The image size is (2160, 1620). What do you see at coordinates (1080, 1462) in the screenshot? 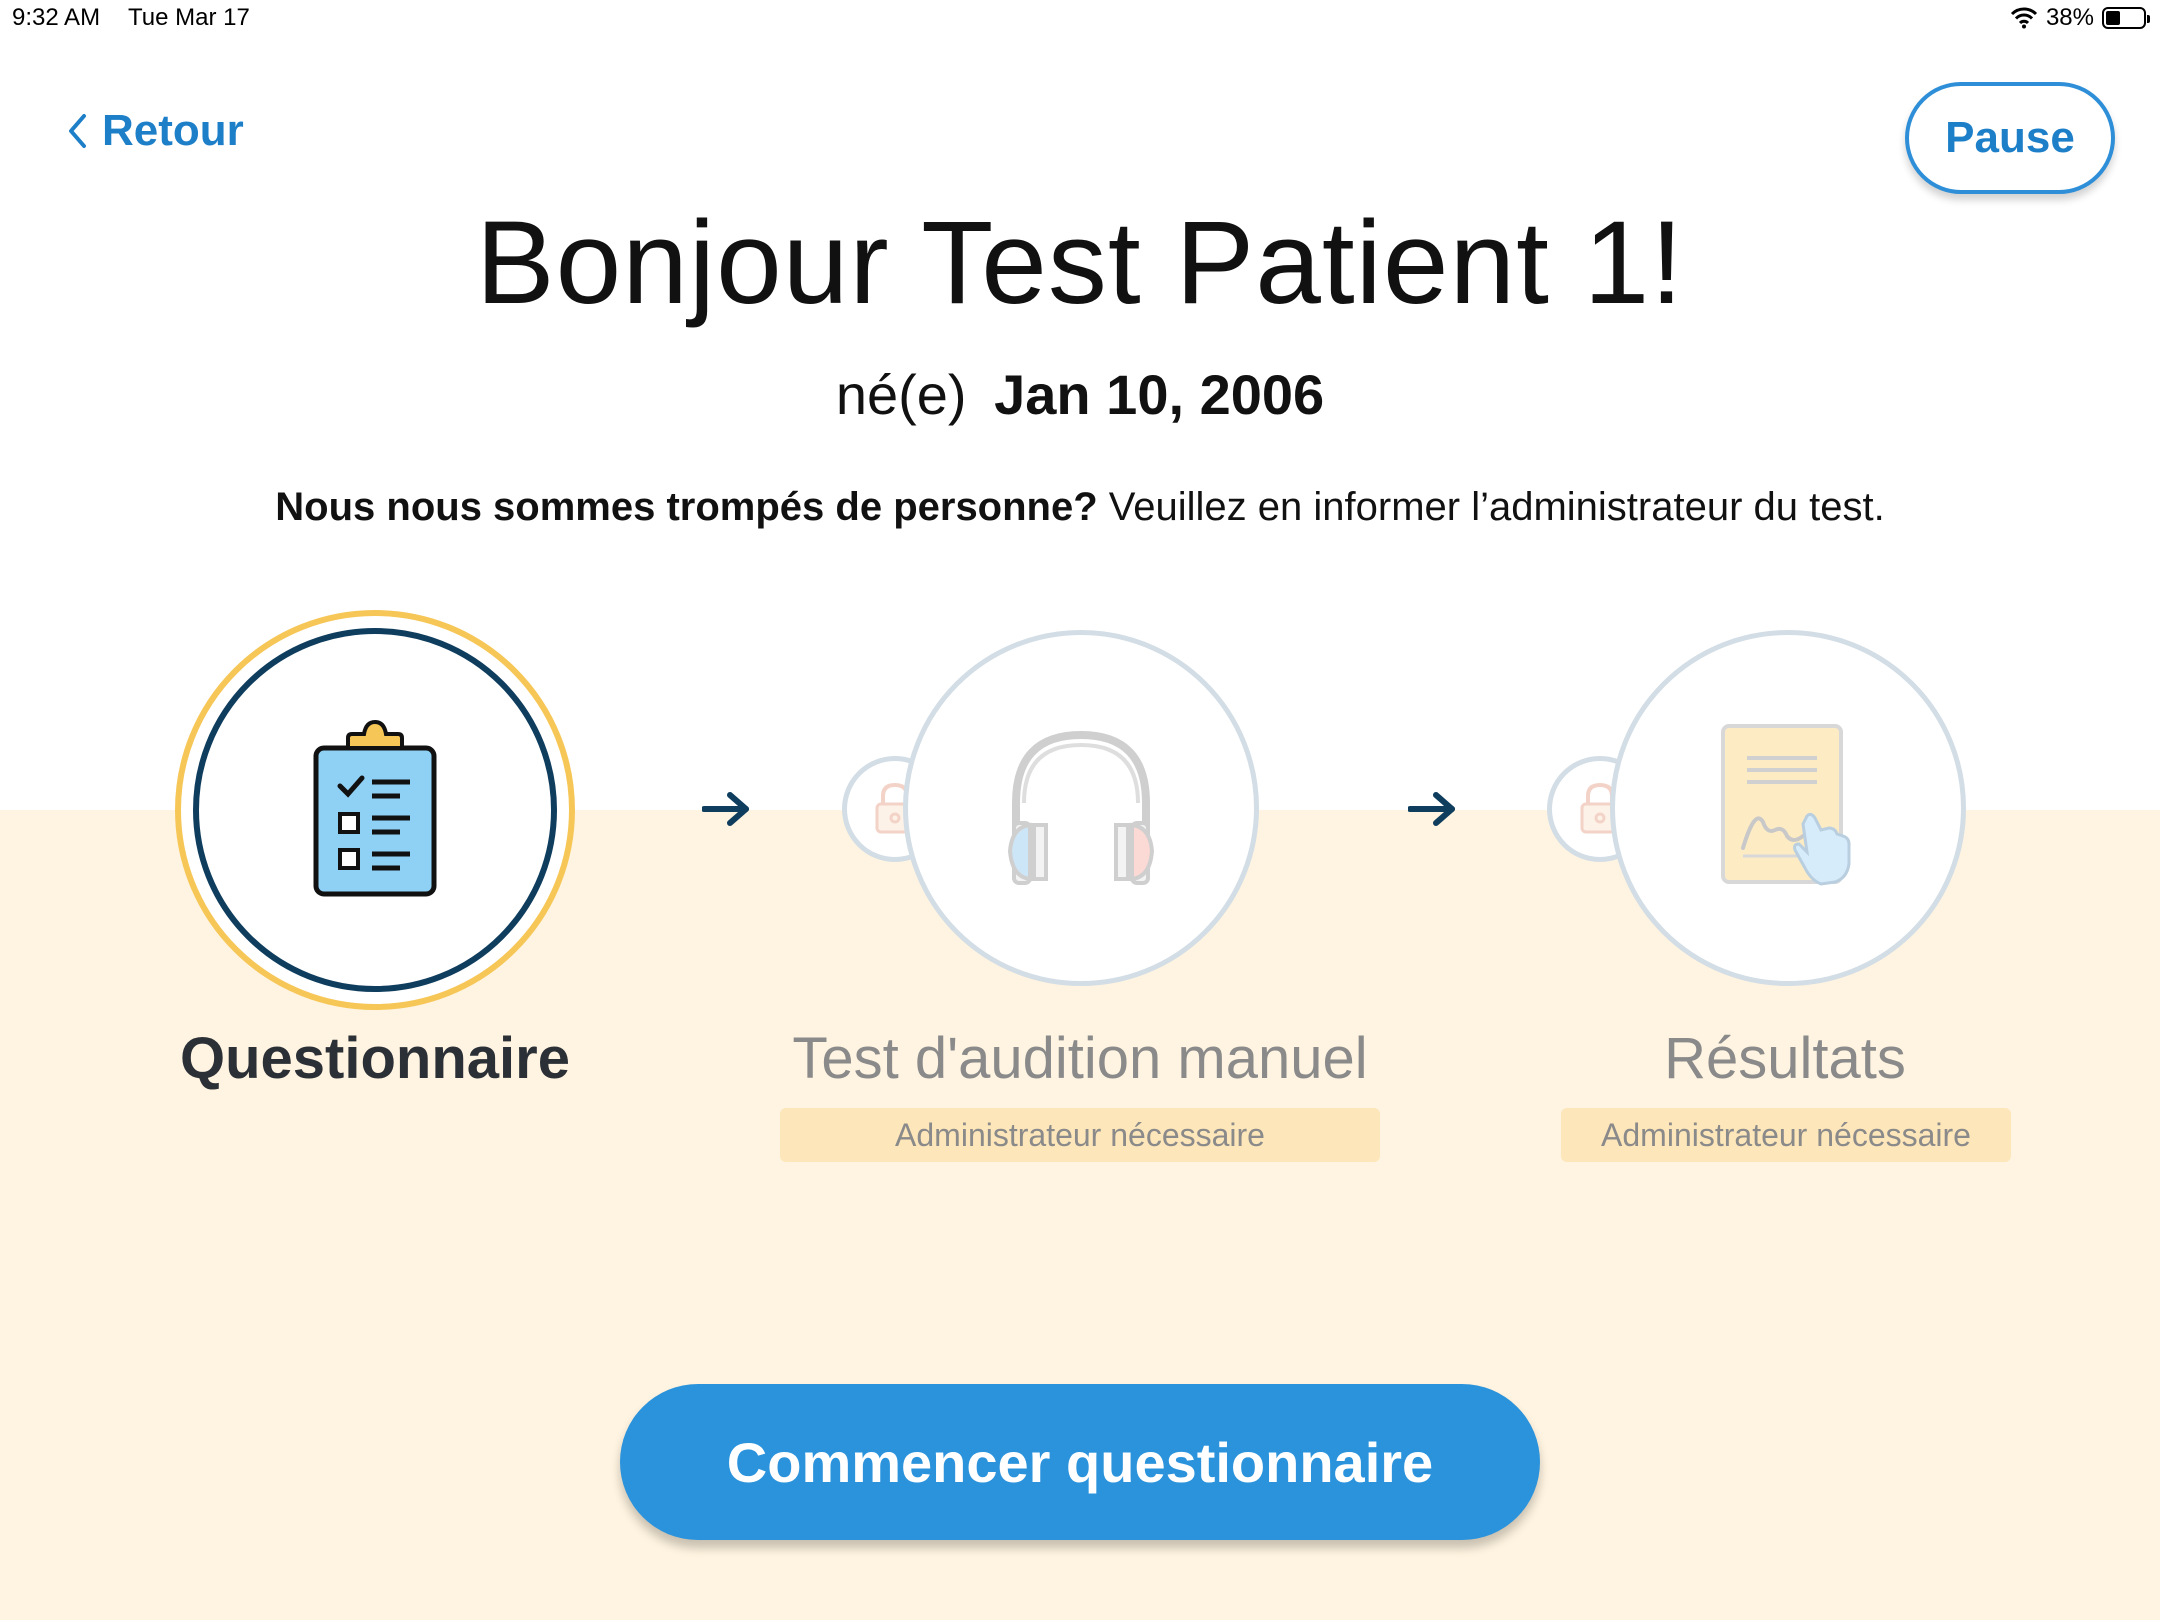
I see `start-questionnaire-button: Commencer questionnaire` at bounding box center [1080, 1462].